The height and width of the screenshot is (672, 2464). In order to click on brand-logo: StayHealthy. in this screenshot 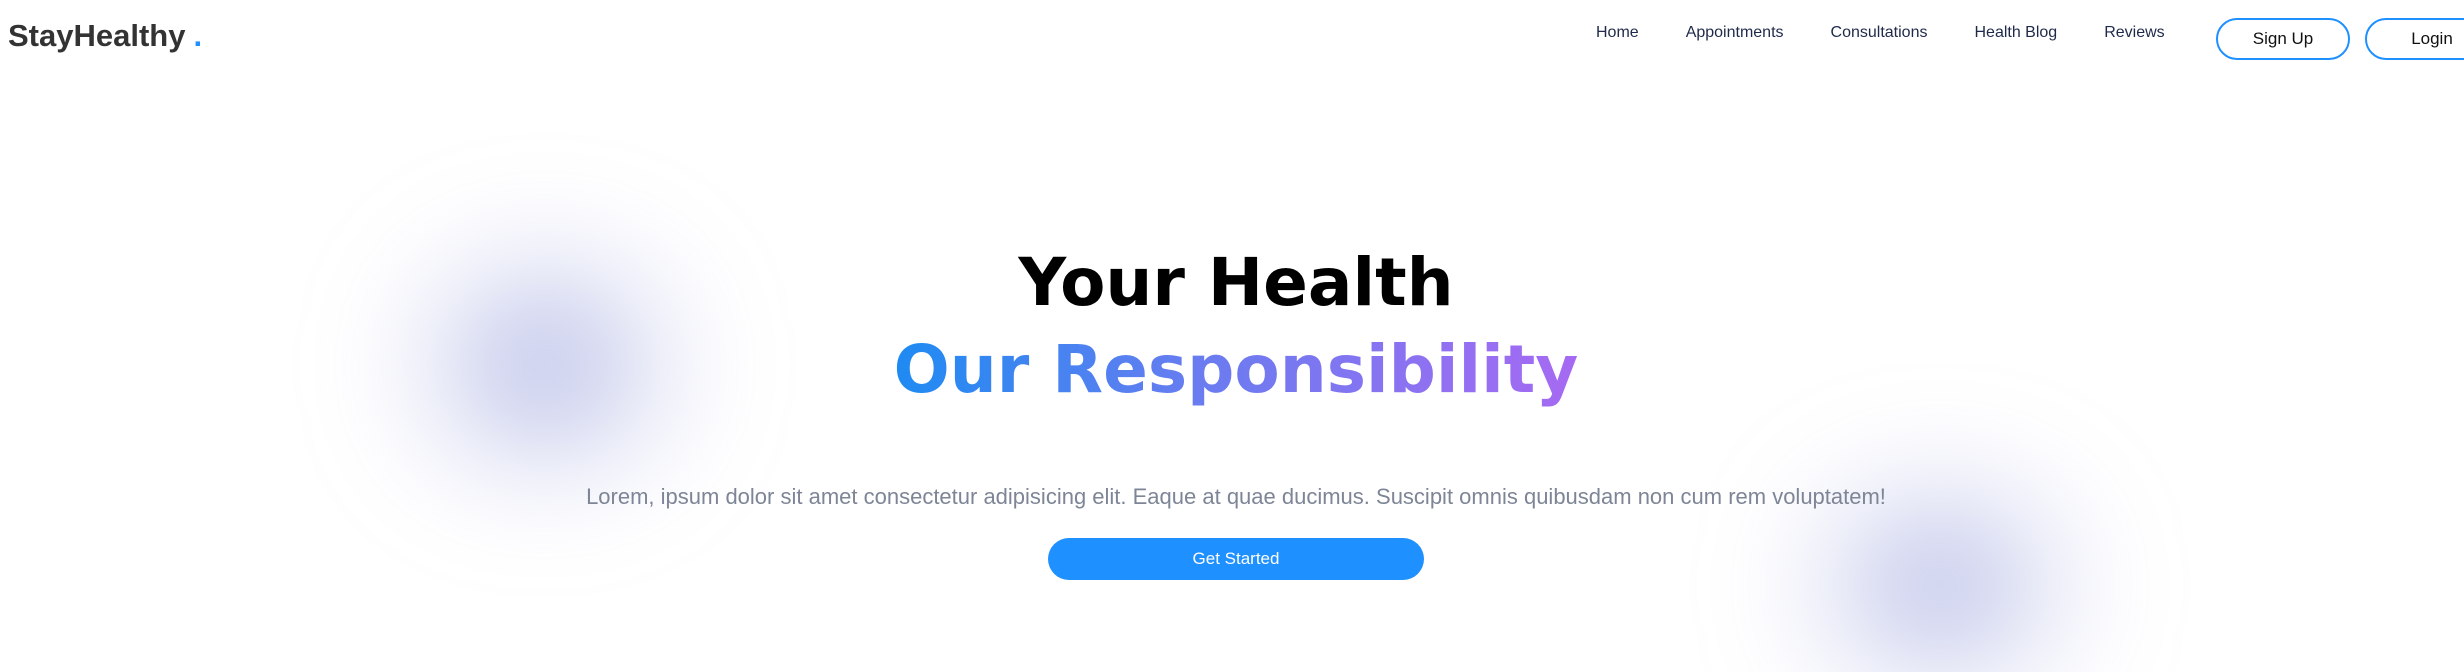, I will do `click(105, 36)`.